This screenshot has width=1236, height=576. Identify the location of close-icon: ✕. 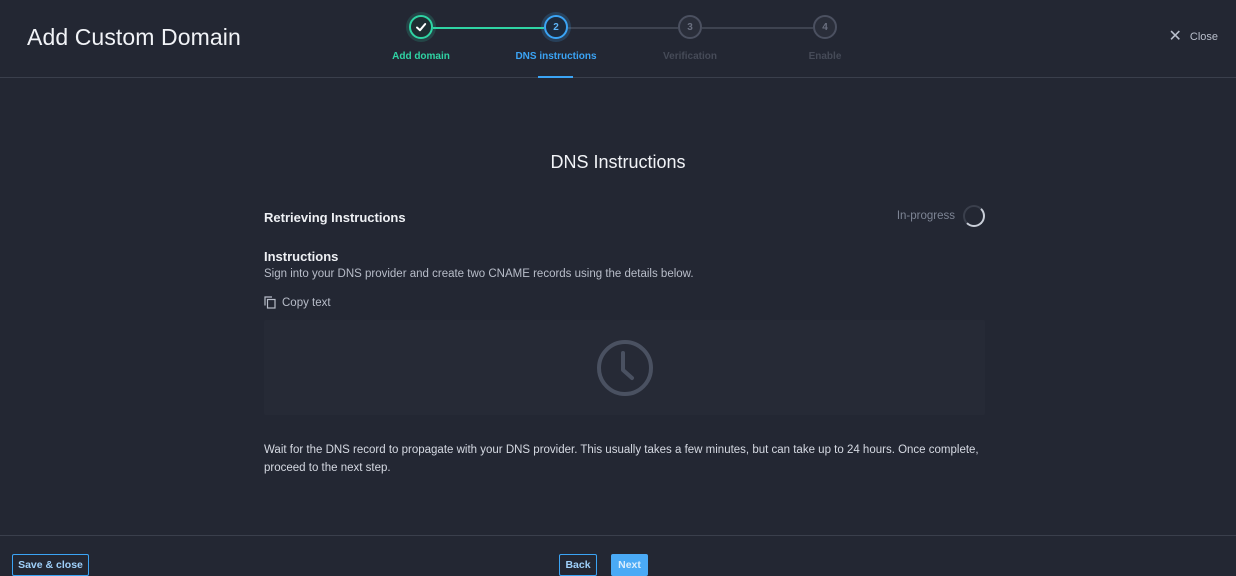
(1175, 36).